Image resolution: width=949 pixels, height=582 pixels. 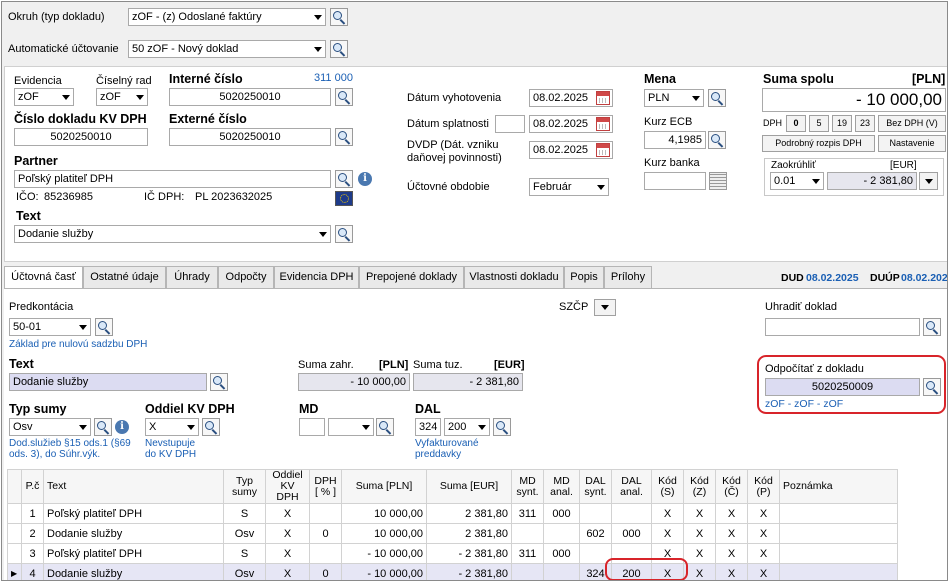 I want to click on grid-col-dal-synt: DAL synt., so click(x=595, y=486).